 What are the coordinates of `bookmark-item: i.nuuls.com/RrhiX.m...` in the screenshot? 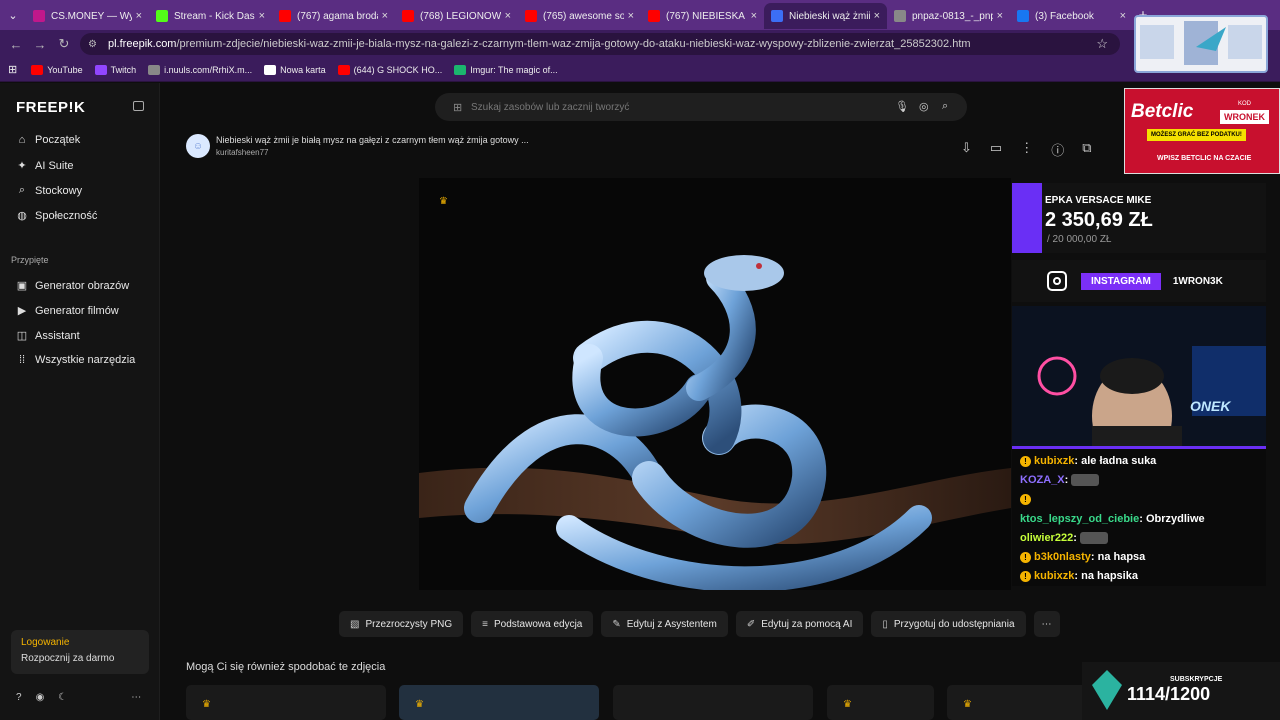 It's located at (200, 69).